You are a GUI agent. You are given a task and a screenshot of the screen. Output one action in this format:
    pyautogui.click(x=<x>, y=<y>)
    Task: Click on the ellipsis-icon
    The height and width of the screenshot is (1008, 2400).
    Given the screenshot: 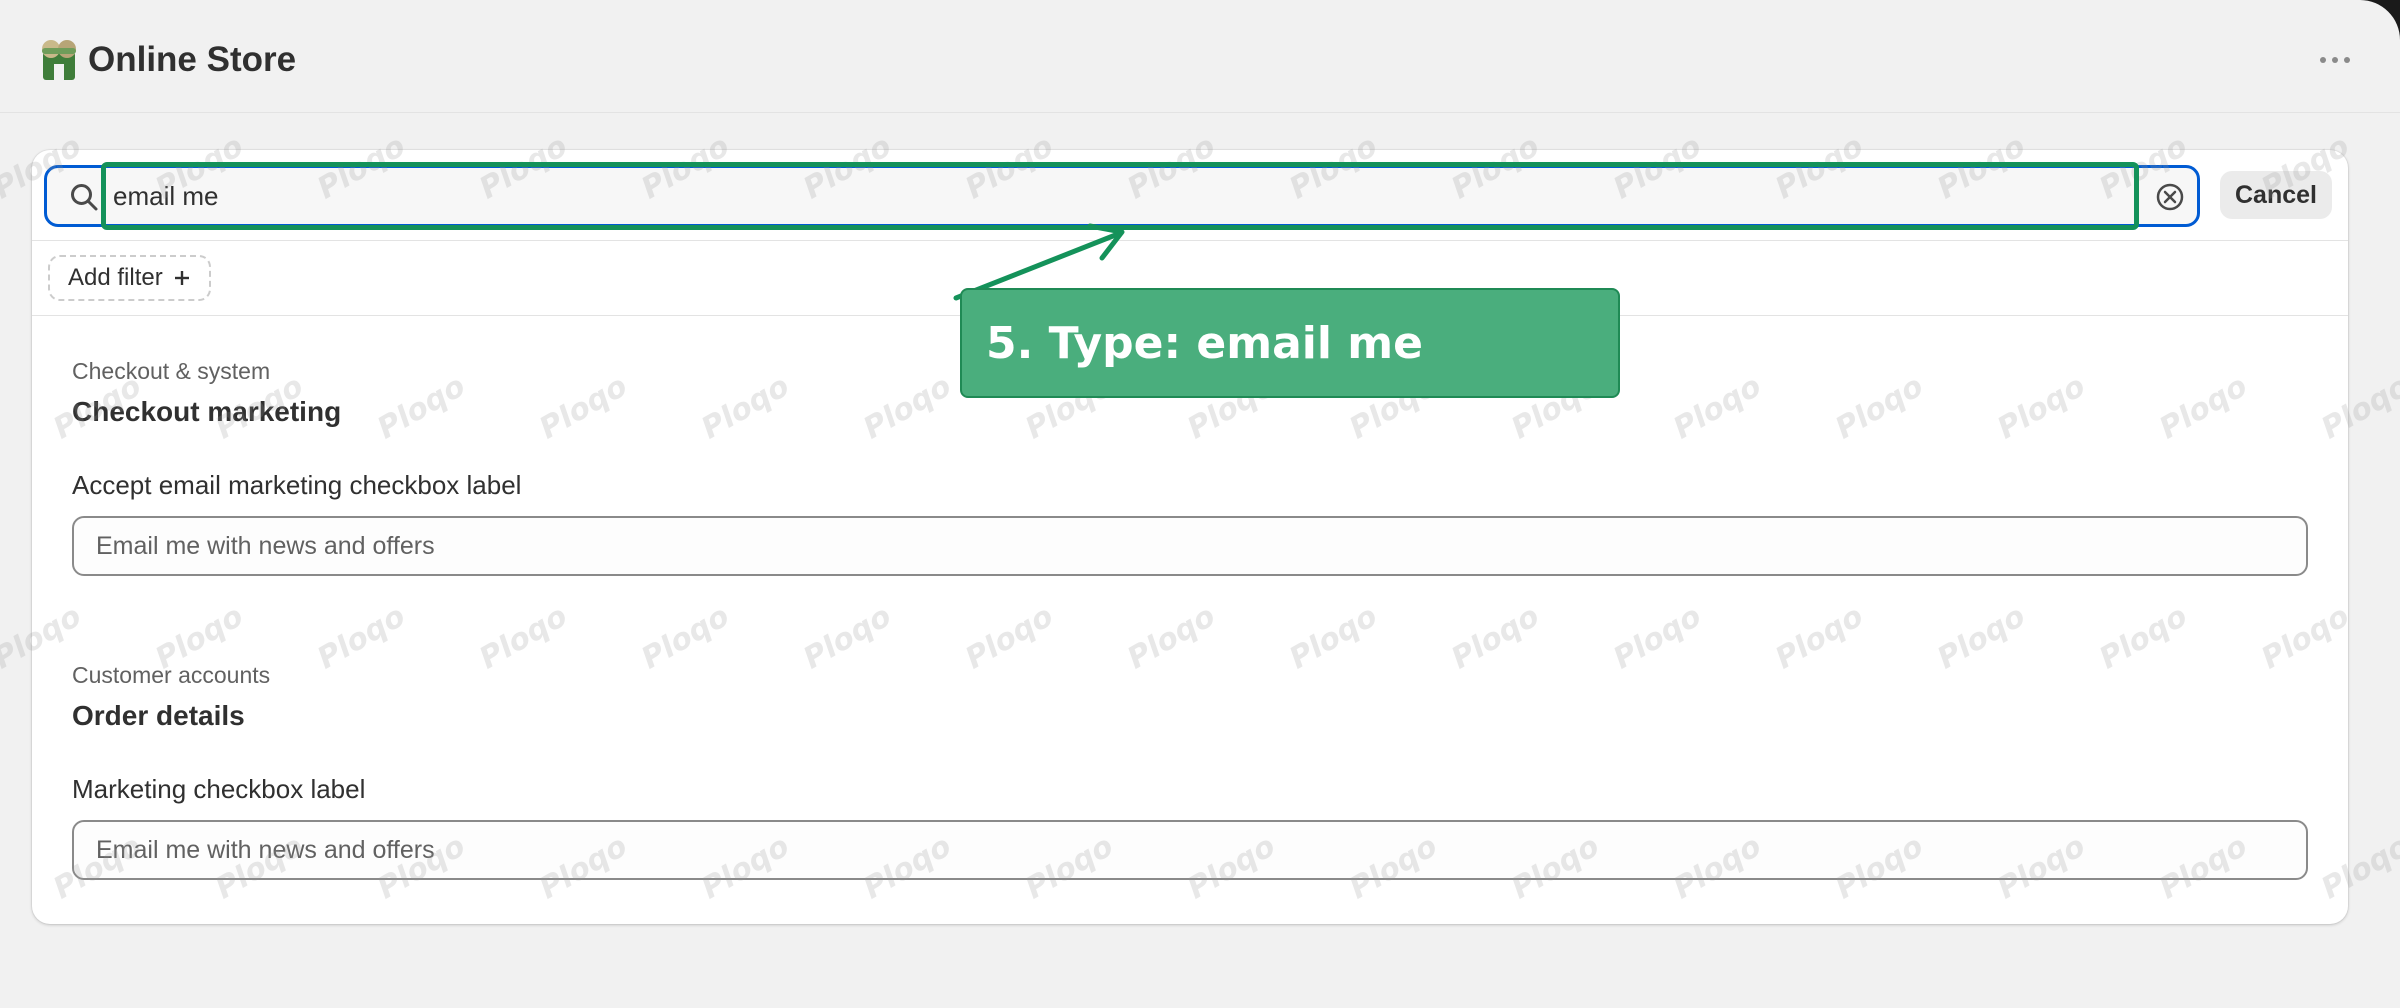 What is the action you would take?
    pyautogui.click(x=2323, y=60)
    